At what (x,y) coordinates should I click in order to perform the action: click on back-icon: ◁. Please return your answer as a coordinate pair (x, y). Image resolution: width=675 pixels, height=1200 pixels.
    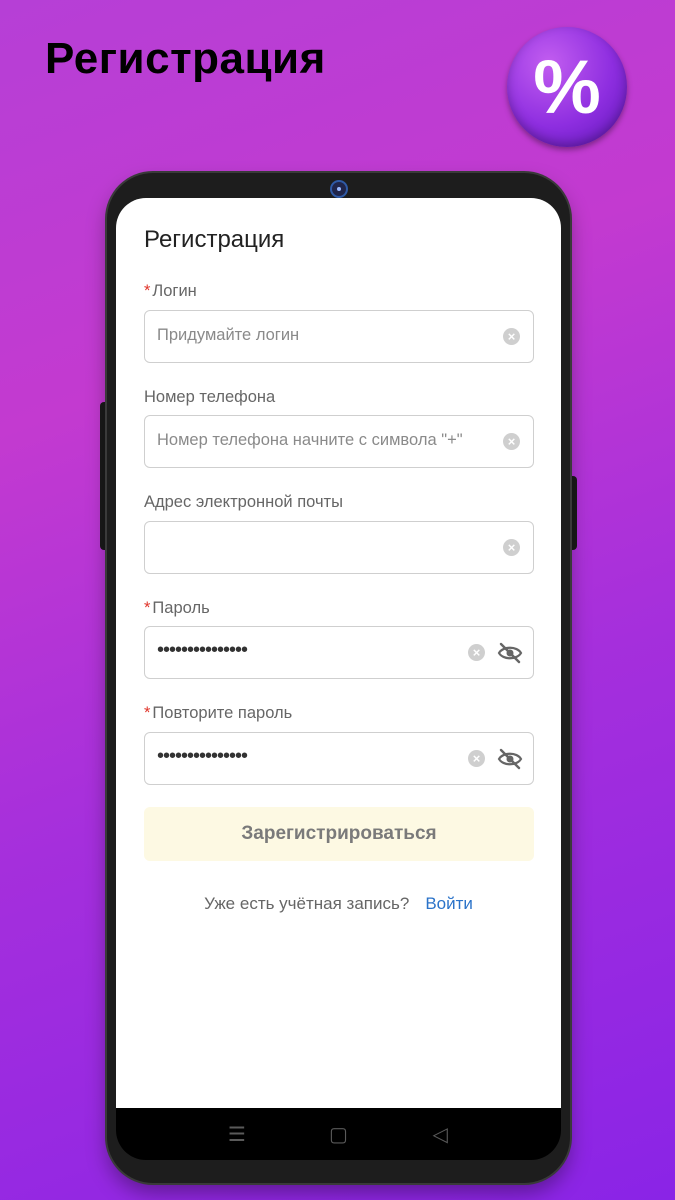
    Looking at the image, I should click on (440, 1134).